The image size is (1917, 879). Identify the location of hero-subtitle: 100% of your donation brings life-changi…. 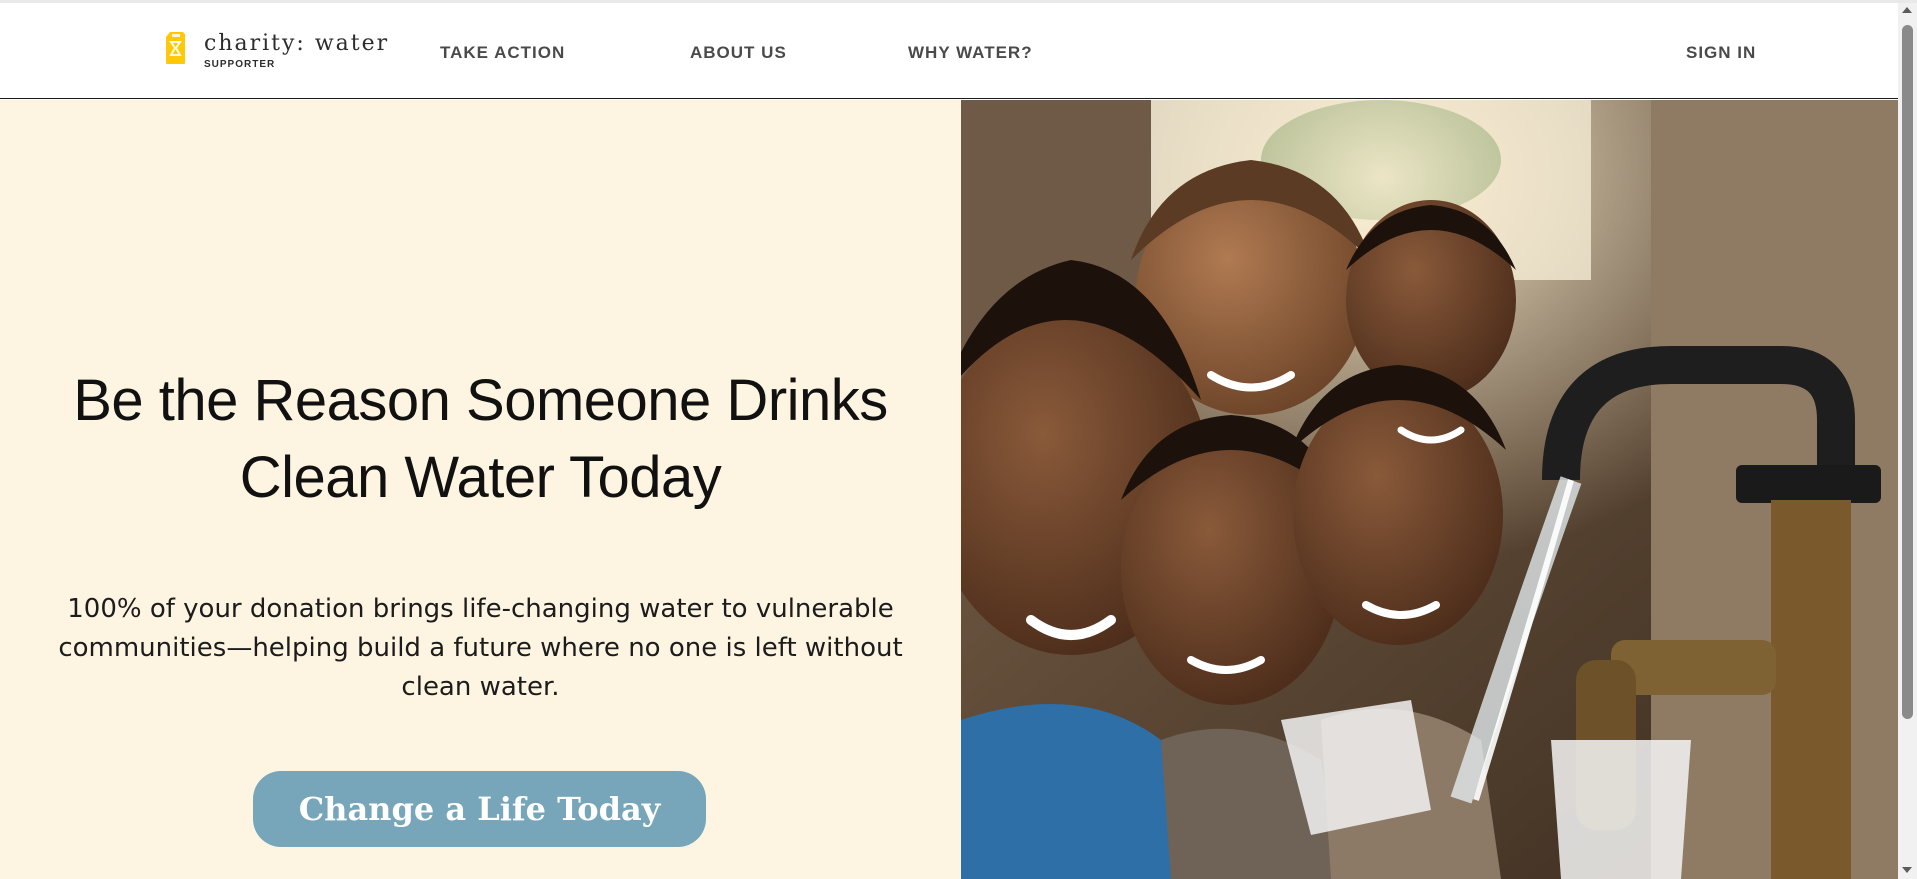
(480, 648).